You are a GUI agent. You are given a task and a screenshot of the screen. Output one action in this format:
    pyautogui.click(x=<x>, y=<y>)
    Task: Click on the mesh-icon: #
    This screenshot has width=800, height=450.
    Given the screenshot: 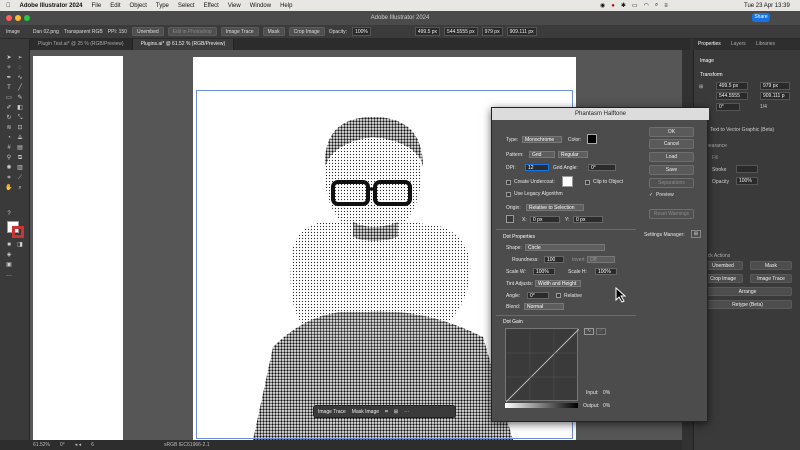 What is the action you would take?
    pyautogui.click(x=9, y=148)
    